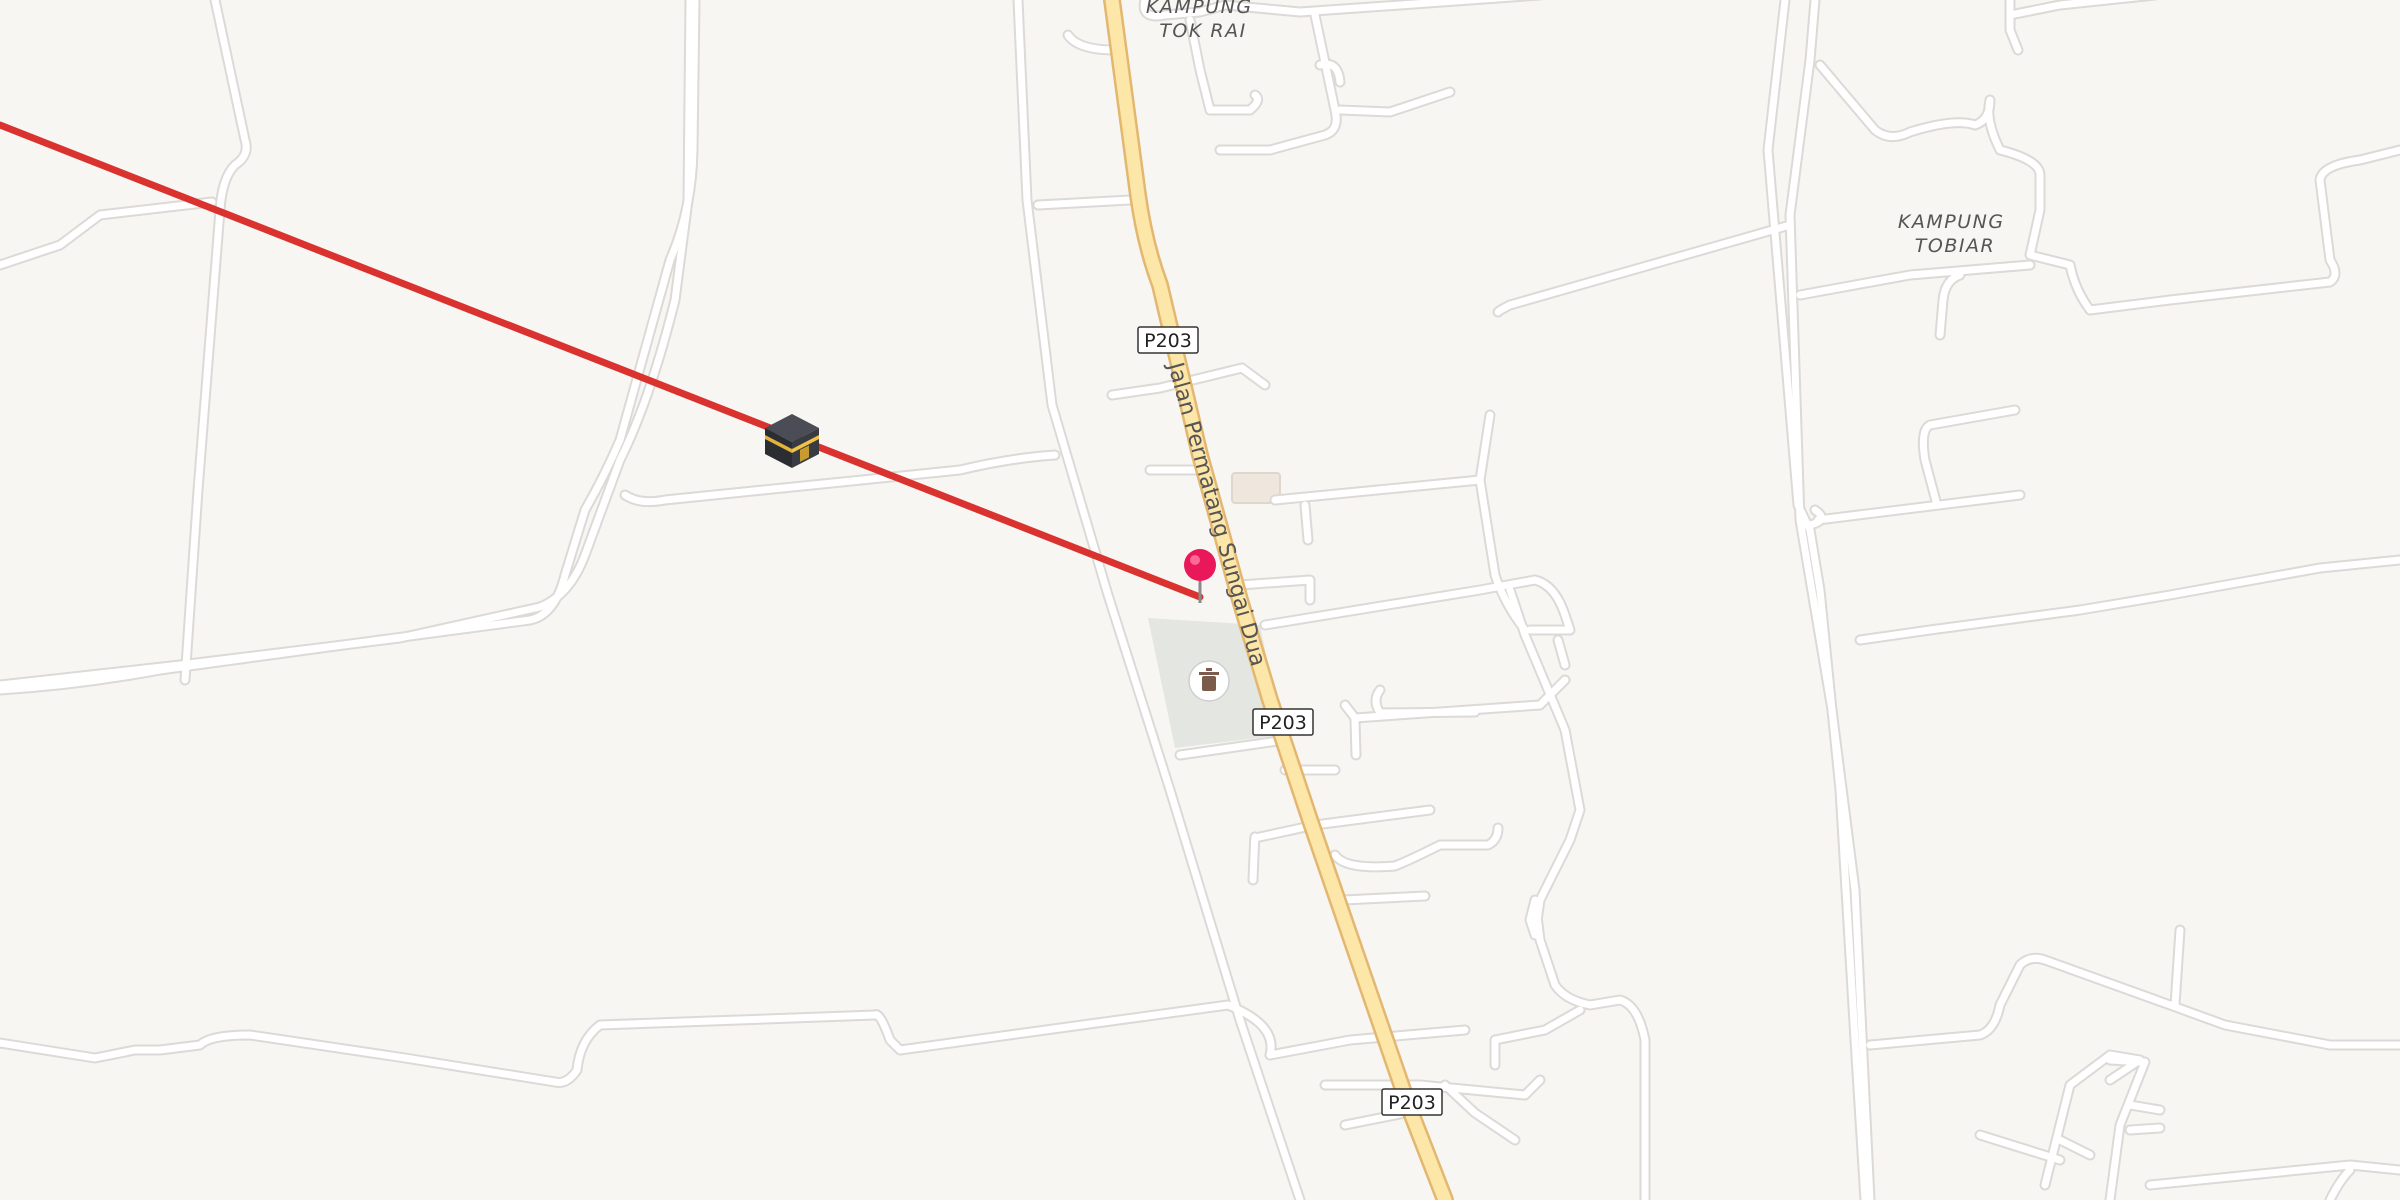 This screenshot has width=2400, height=1200. What do you see at coordinates (1203, 21) in the screenshot?
I see `place-label-kampung-tok-rai: KAMPUNG TOK RAI` at bounding box center [1203, 21].